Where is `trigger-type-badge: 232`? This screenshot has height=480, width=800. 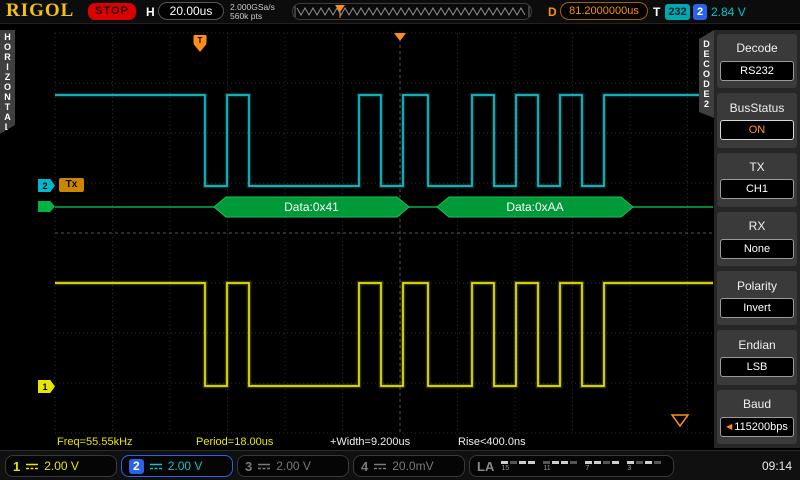
trigger-type-badge: 232 is located at coordinates (677, 12).